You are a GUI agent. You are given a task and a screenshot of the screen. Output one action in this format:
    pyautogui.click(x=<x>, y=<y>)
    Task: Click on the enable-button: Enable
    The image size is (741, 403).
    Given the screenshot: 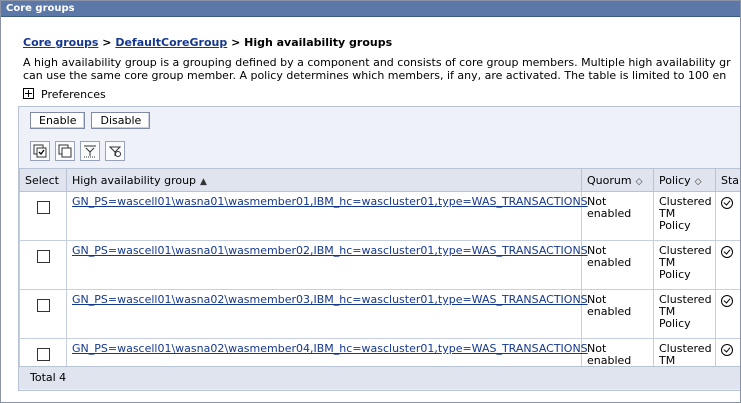 What is the action you would take?
    pyautogui.click(x=58, y=120)
    